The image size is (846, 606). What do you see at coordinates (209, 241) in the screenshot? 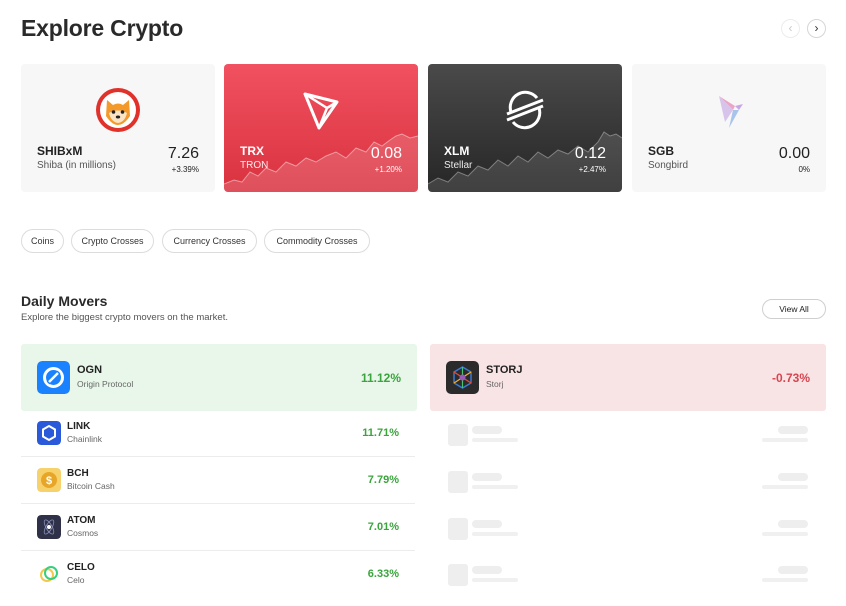
I see `filter-chip-currency-crosses: Currency Crosses` at bounding box center [209, 241].